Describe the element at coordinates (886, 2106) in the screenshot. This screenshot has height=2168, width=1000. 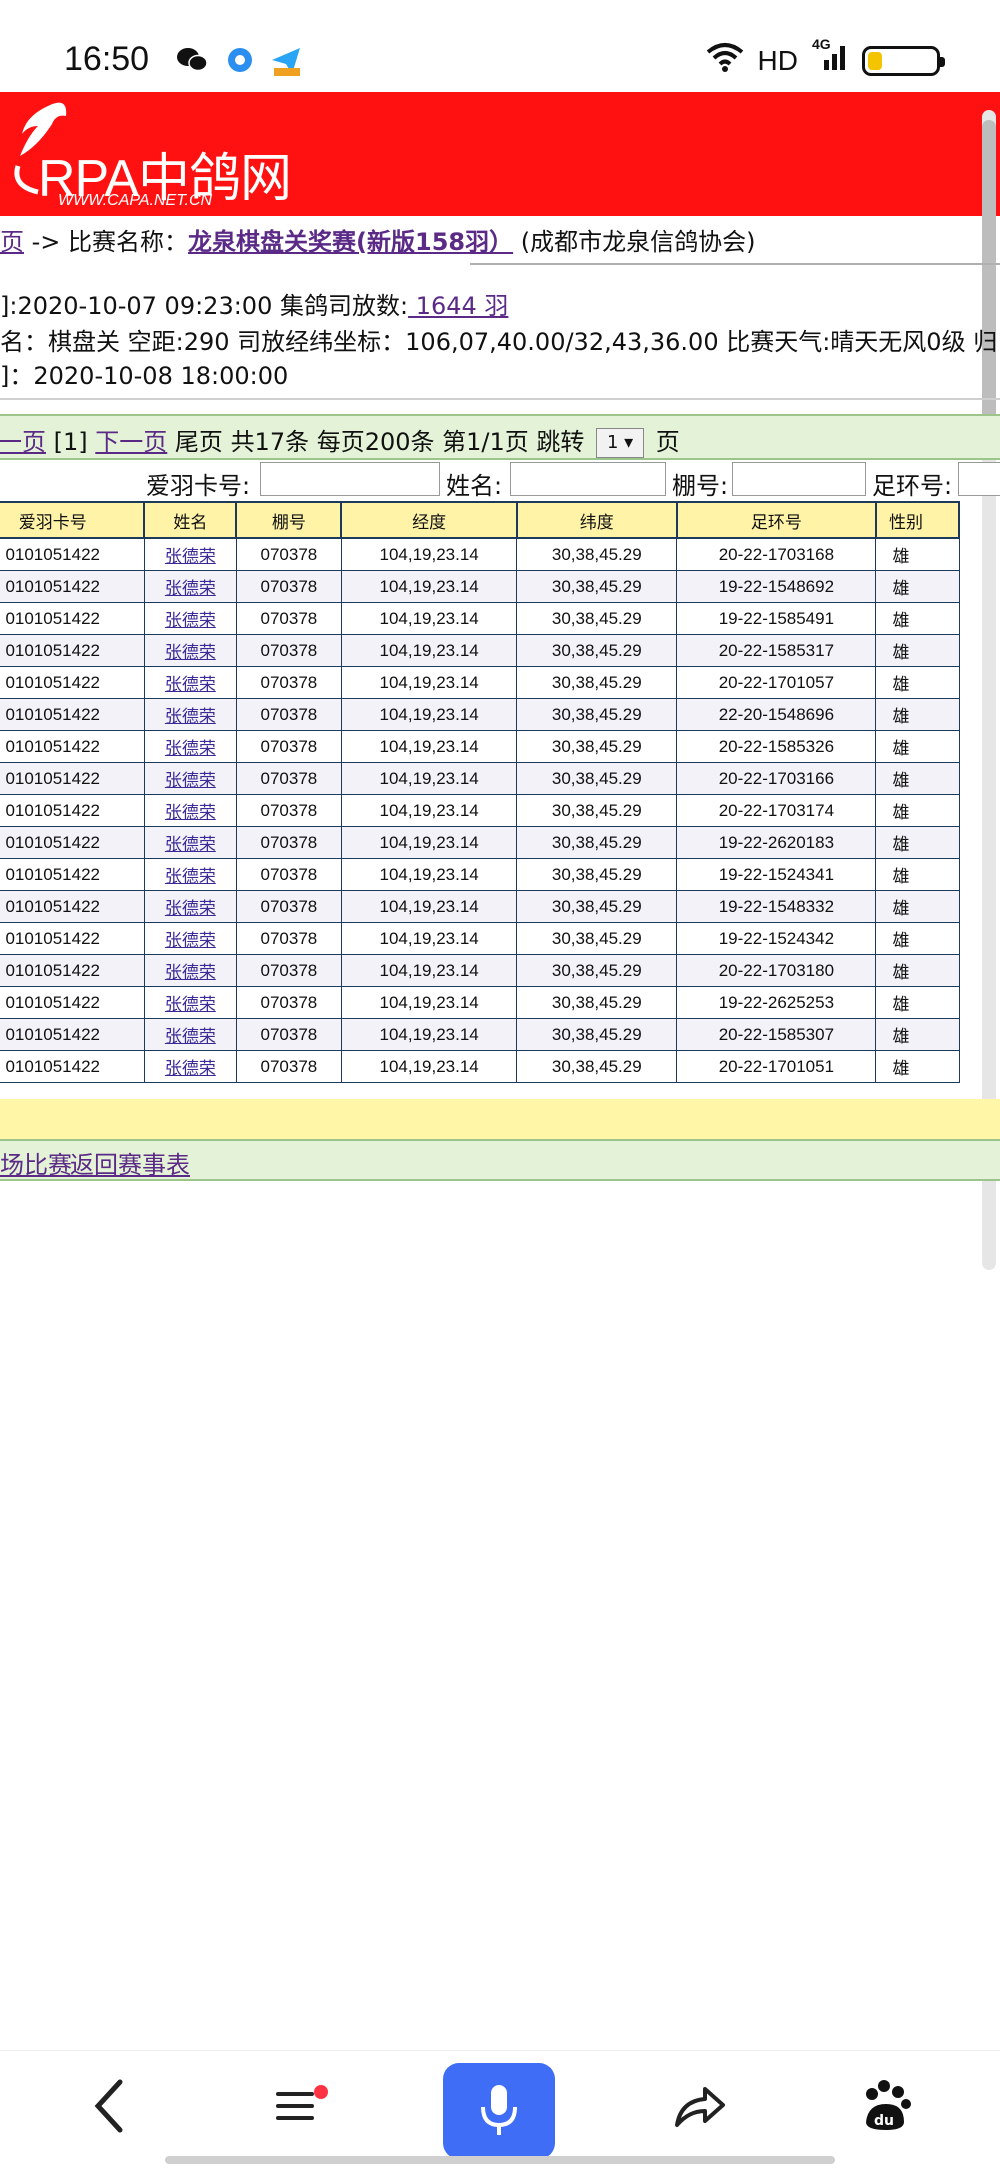
I see `baidu-paw-icon: du` at that location.